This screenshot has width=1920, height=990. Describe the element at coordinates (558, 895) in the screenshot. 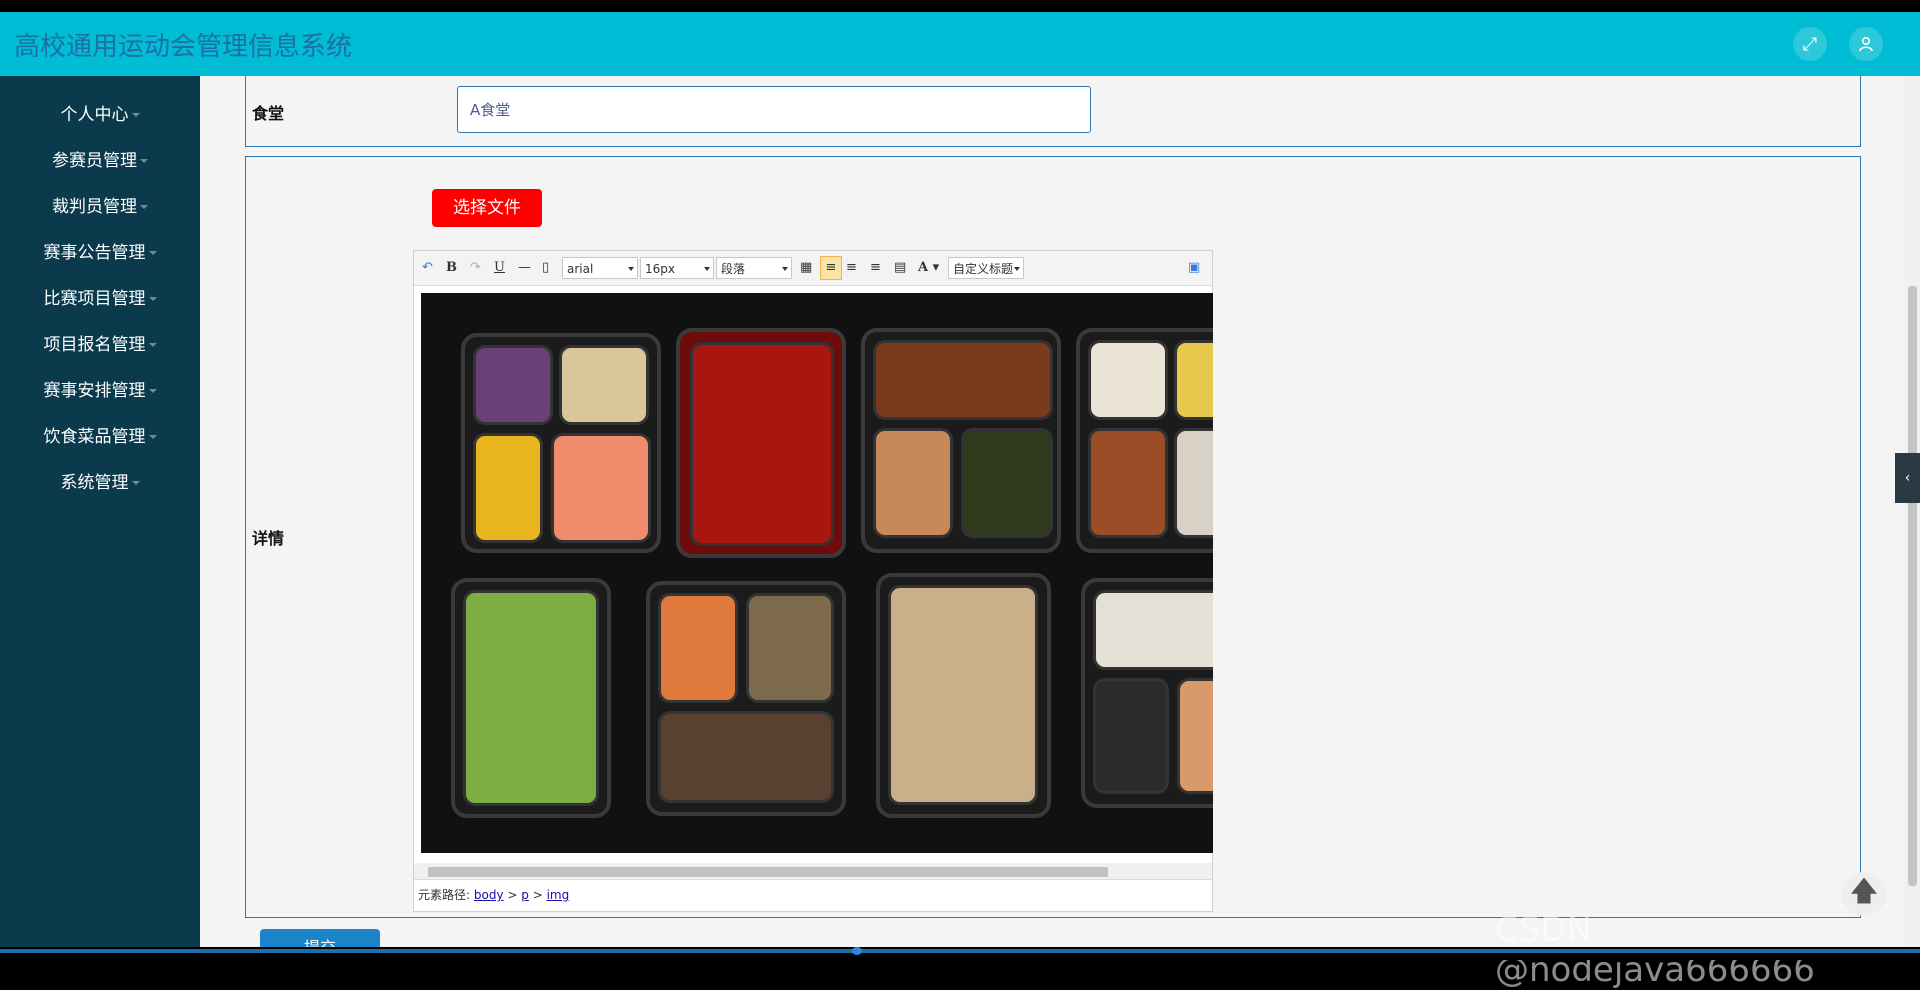

I see `path-link-img: img` at that location.